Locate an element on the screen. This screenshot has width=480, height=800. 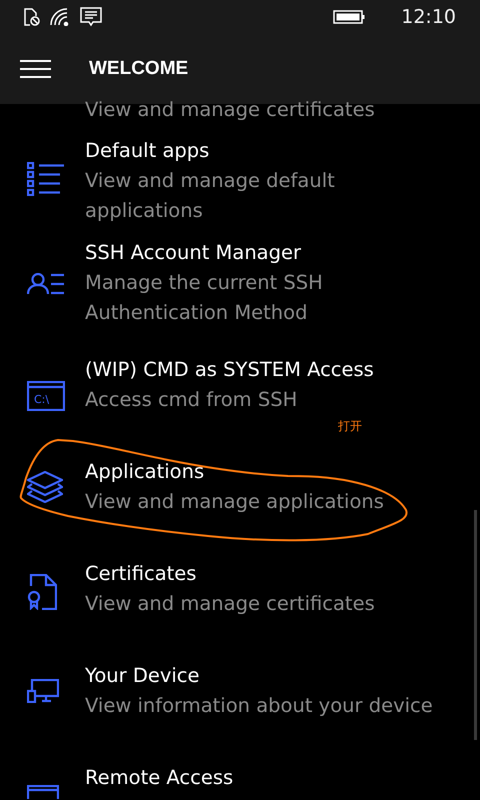
clock-time: 12:10 is located at coordinates (428, 17).